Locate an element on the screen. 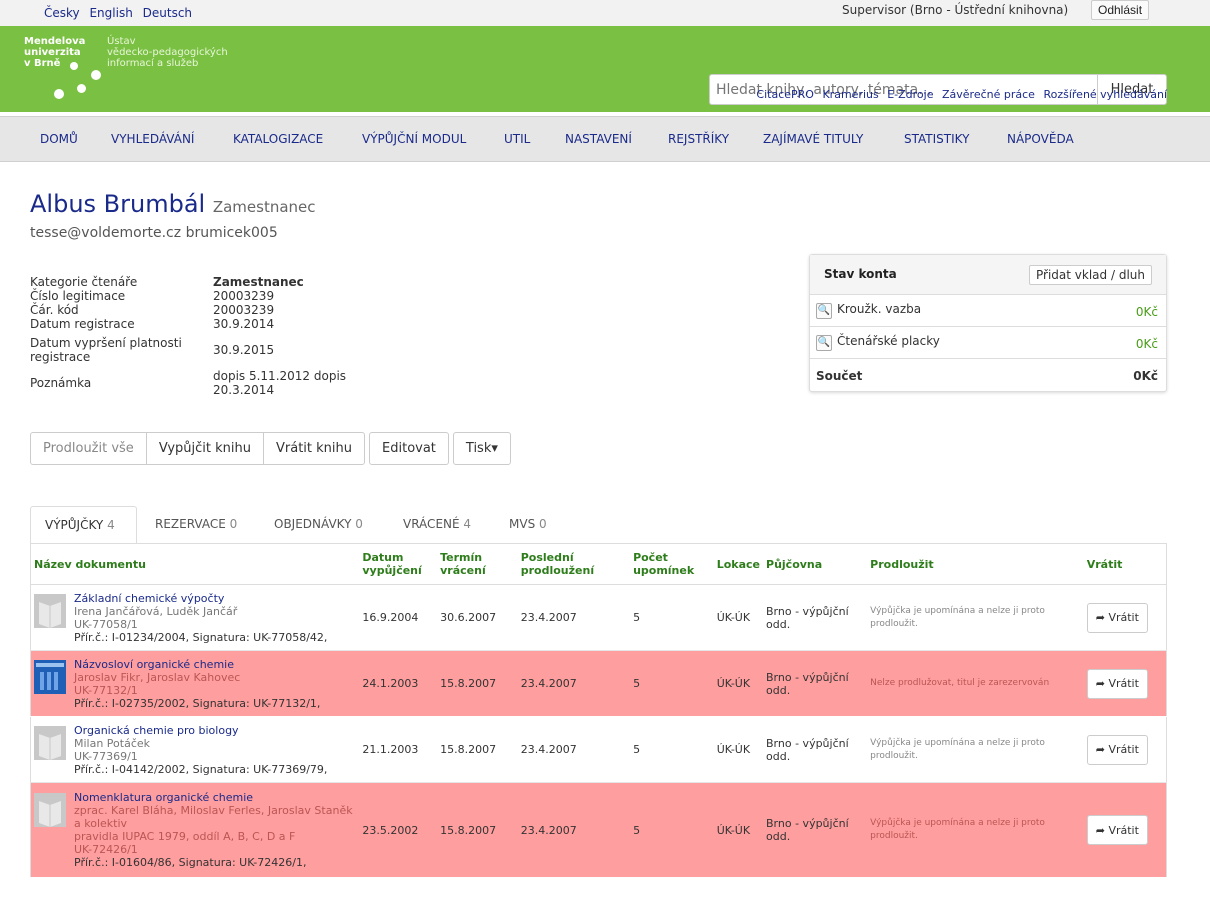 This screenshot has height=900, width=1210. borrow-book-button: Vypůjčit knihu is located at coordinates (204, 448).